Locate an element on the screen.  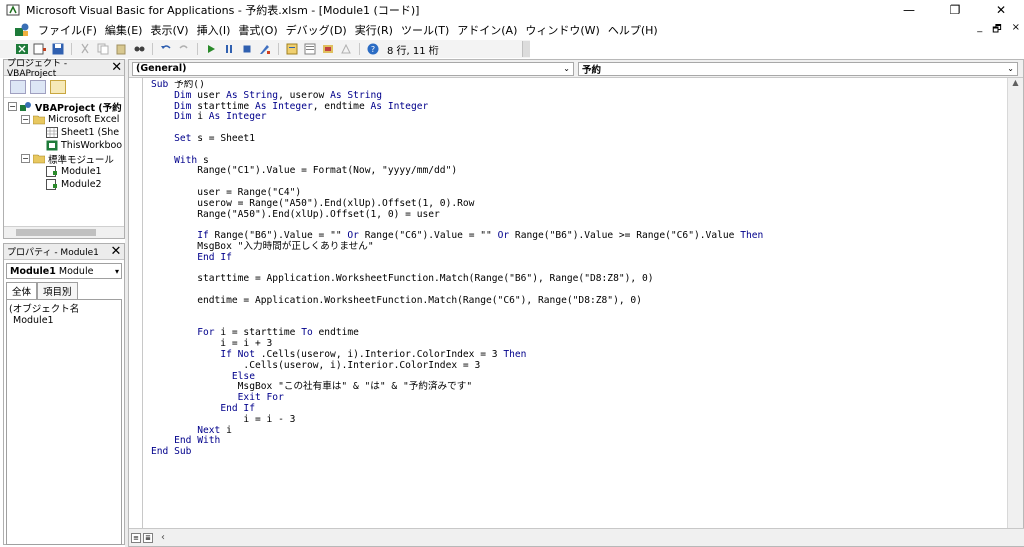
mdi-close-button: × is located at coordinates (1016, 30).